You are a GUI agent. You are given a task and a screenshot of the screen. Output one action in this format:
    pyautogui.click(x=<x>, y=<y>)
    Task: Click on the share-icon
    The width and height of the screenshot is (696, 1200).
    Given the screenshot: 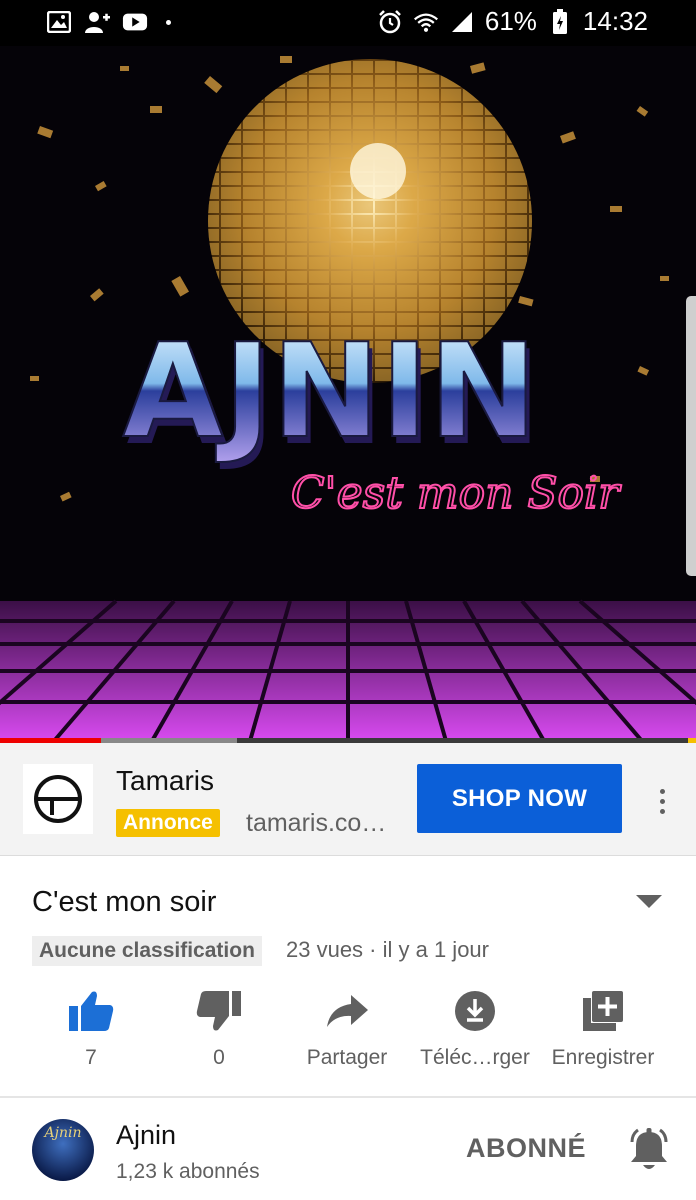 What is the action you would take?
    pyautogui.click(x=347, y=1011)
    